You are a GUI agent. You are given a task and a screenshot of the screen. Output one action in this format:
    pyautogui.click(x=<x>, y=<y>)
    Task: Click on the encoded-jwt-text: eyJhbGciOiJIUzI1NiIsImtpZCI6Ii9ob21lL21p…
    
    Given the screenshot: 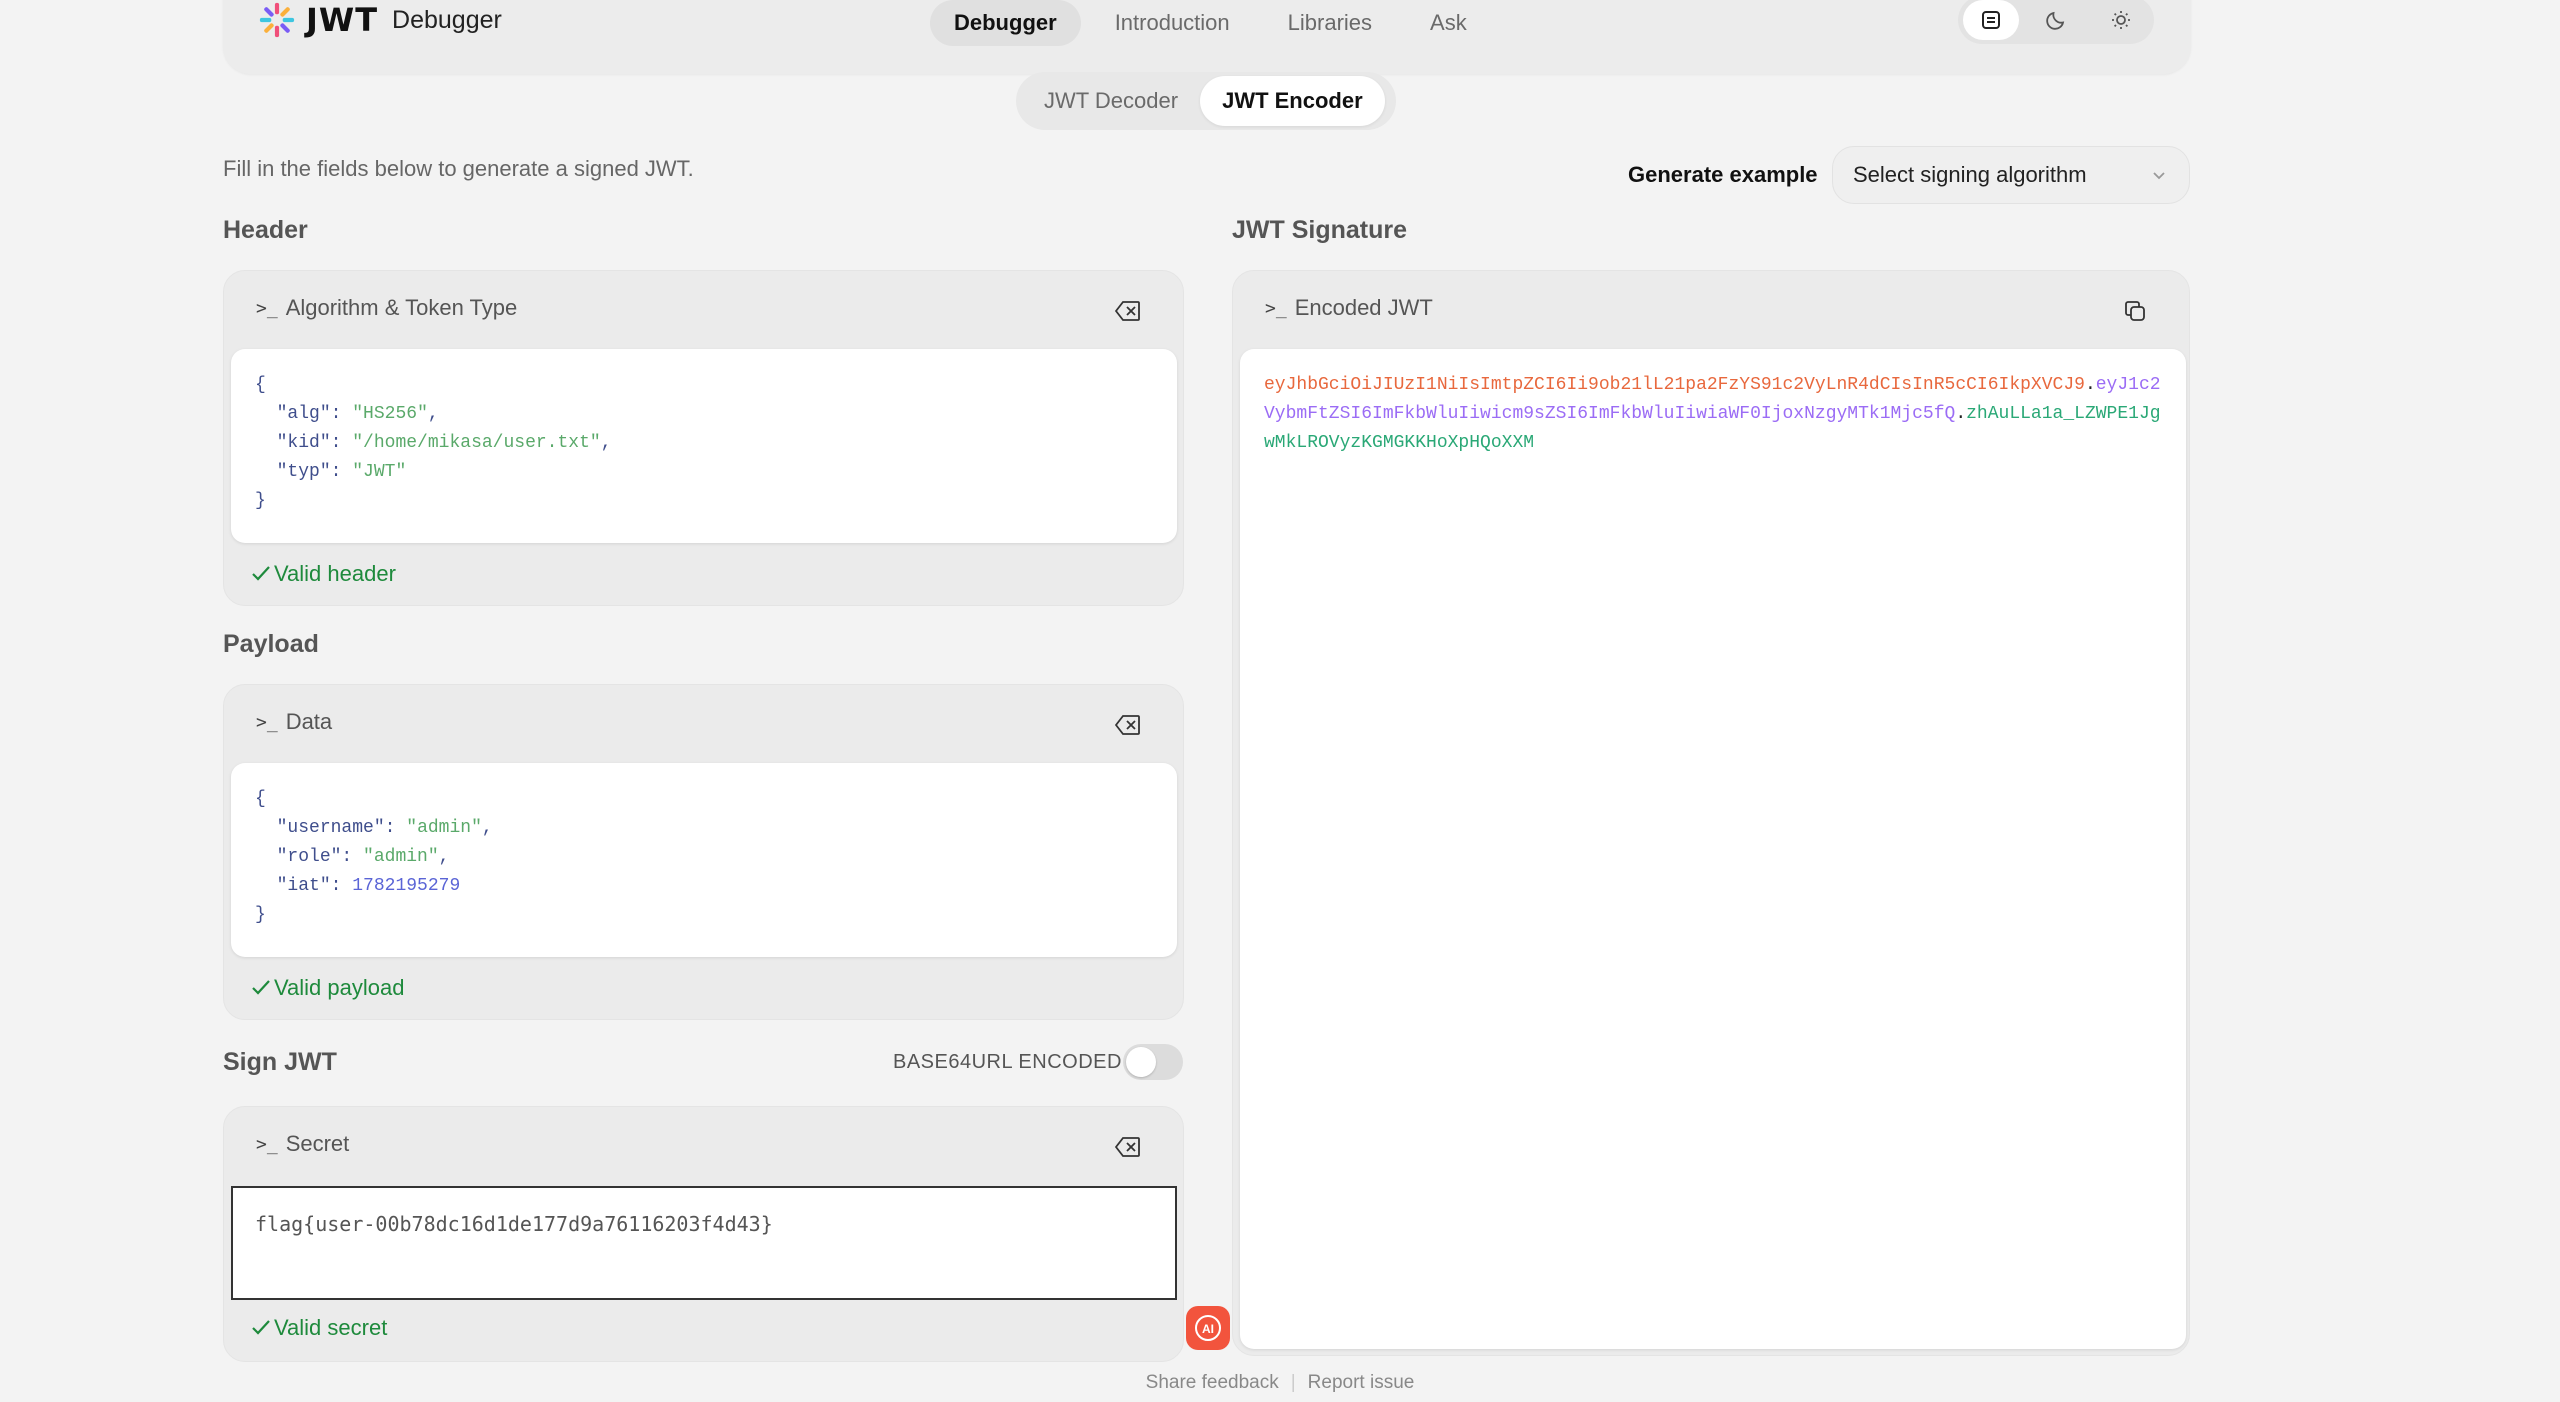 What is the action you would take?
    pyautogui.click(x=1714, y=414)
    